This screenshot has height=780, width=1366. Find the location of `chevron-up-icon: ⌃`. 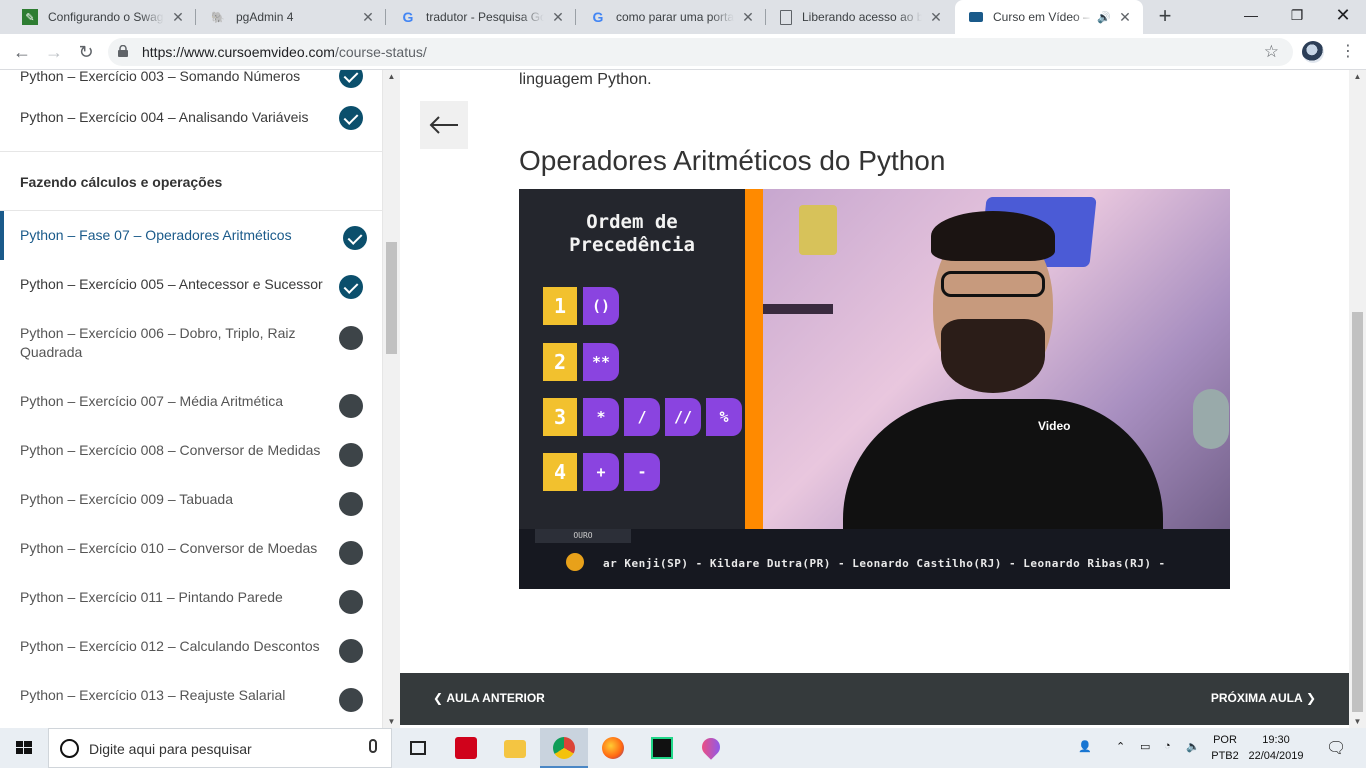

chevron-up-icon: ⌃ is located at coordinates (1120, 760).